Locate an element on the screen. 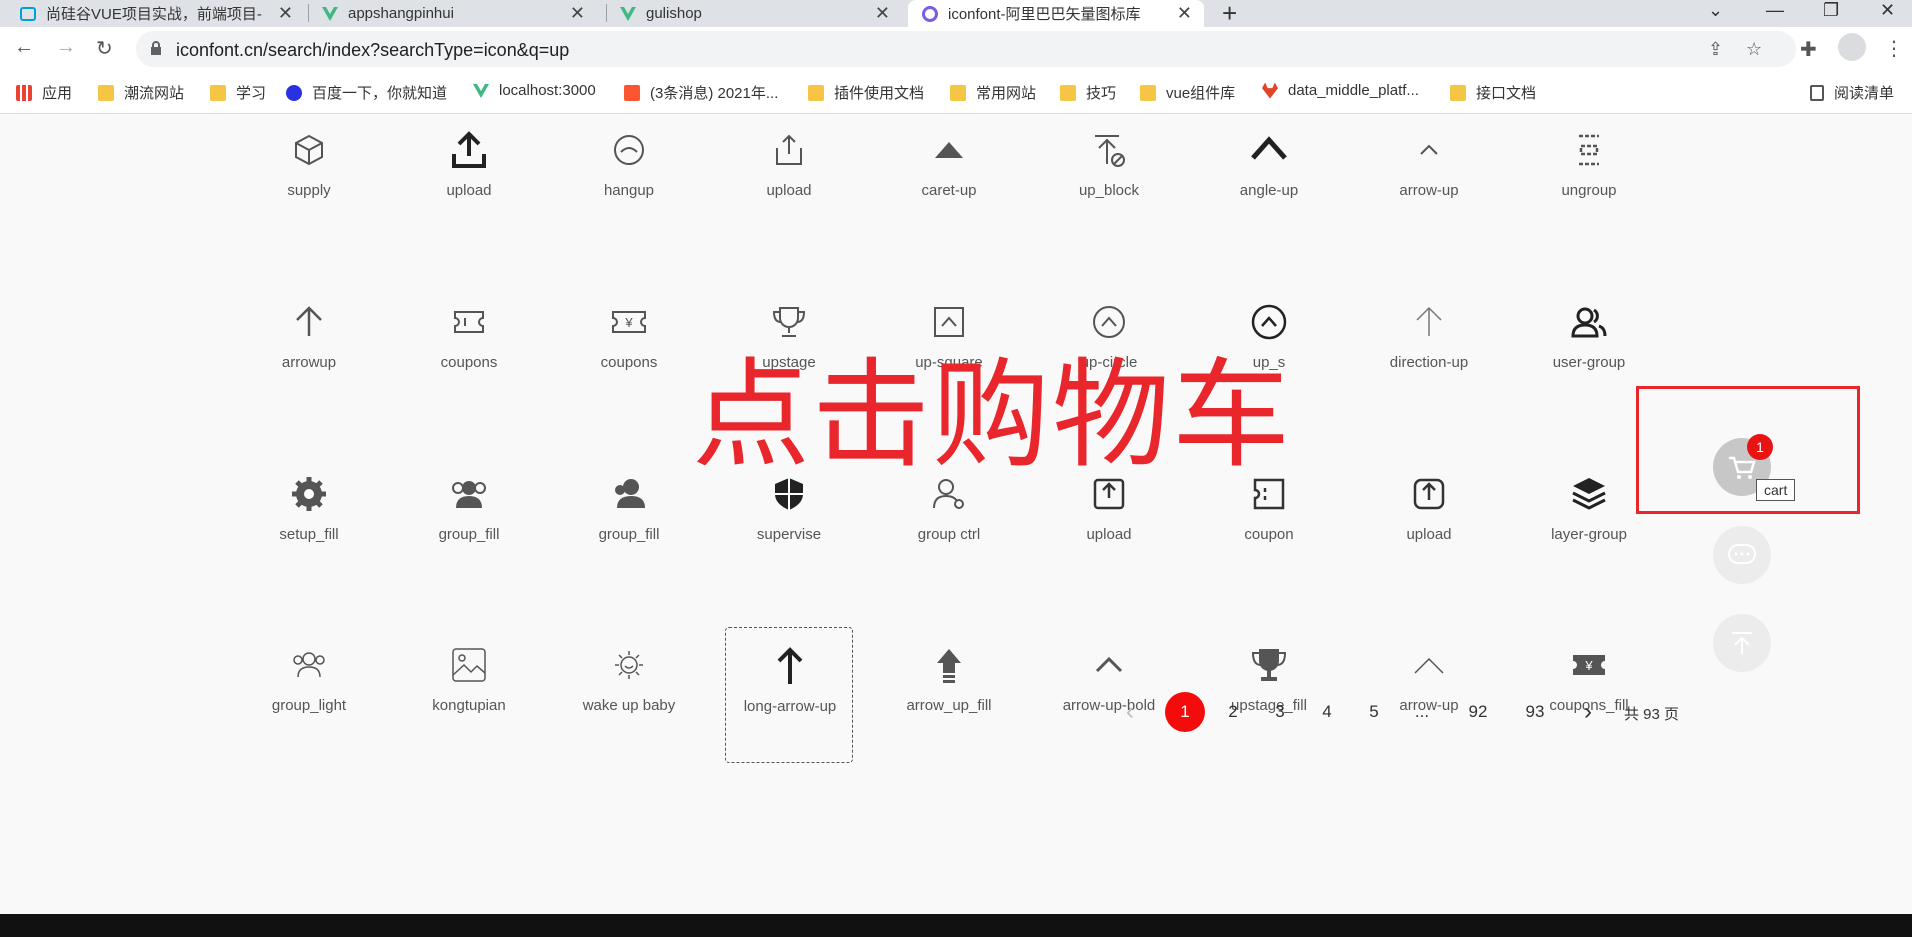 This screenshot has height=937, width=1912. icon-card: up_block is located at coordinates (1109, 198).